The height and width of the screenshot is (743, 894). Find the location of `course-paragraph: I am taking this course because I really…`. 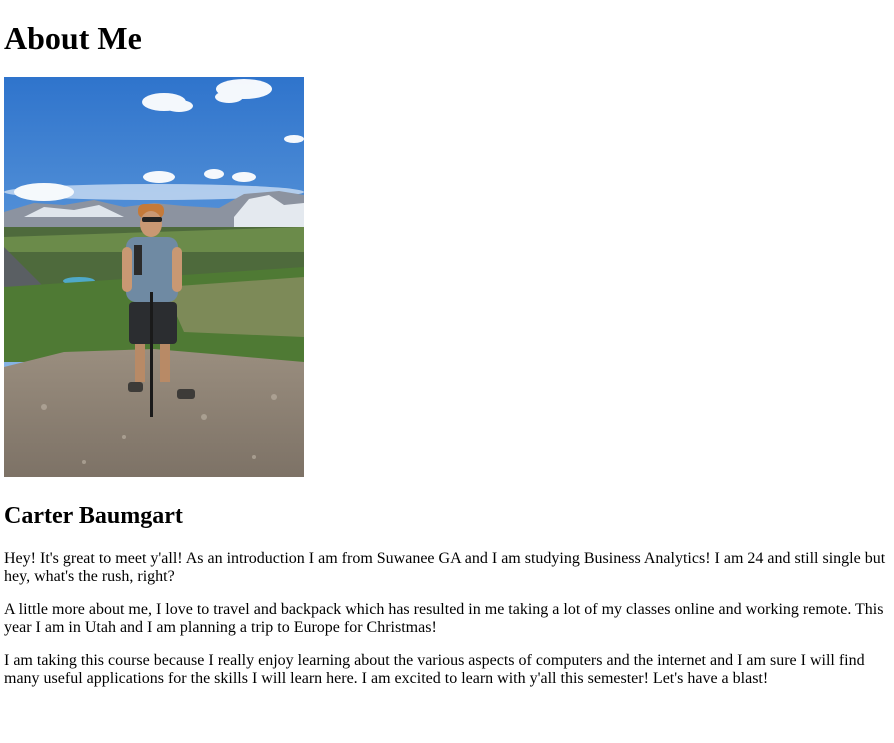

course-paragraph: I am taking this course because I really… is located at coordinates (434, 669).